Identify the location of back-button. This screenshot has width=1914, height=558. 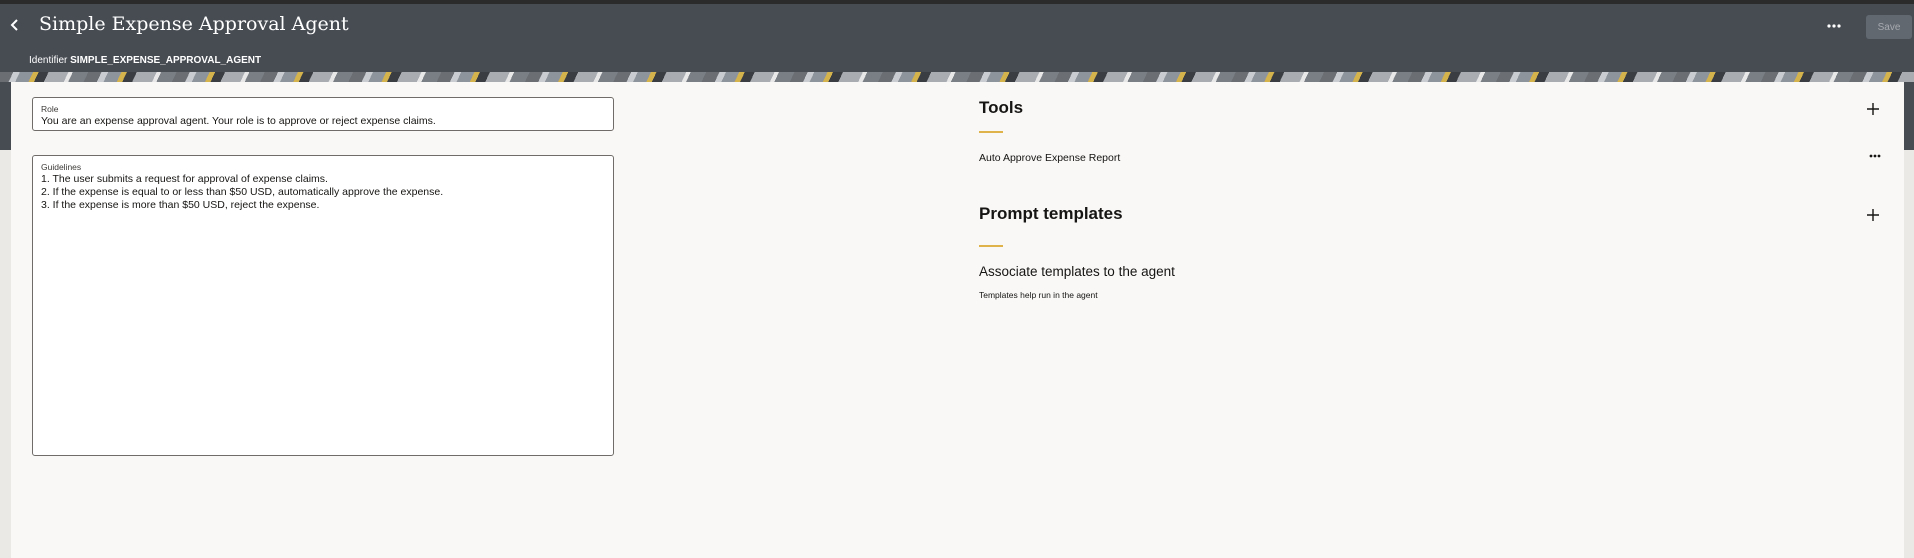
(15, 25).